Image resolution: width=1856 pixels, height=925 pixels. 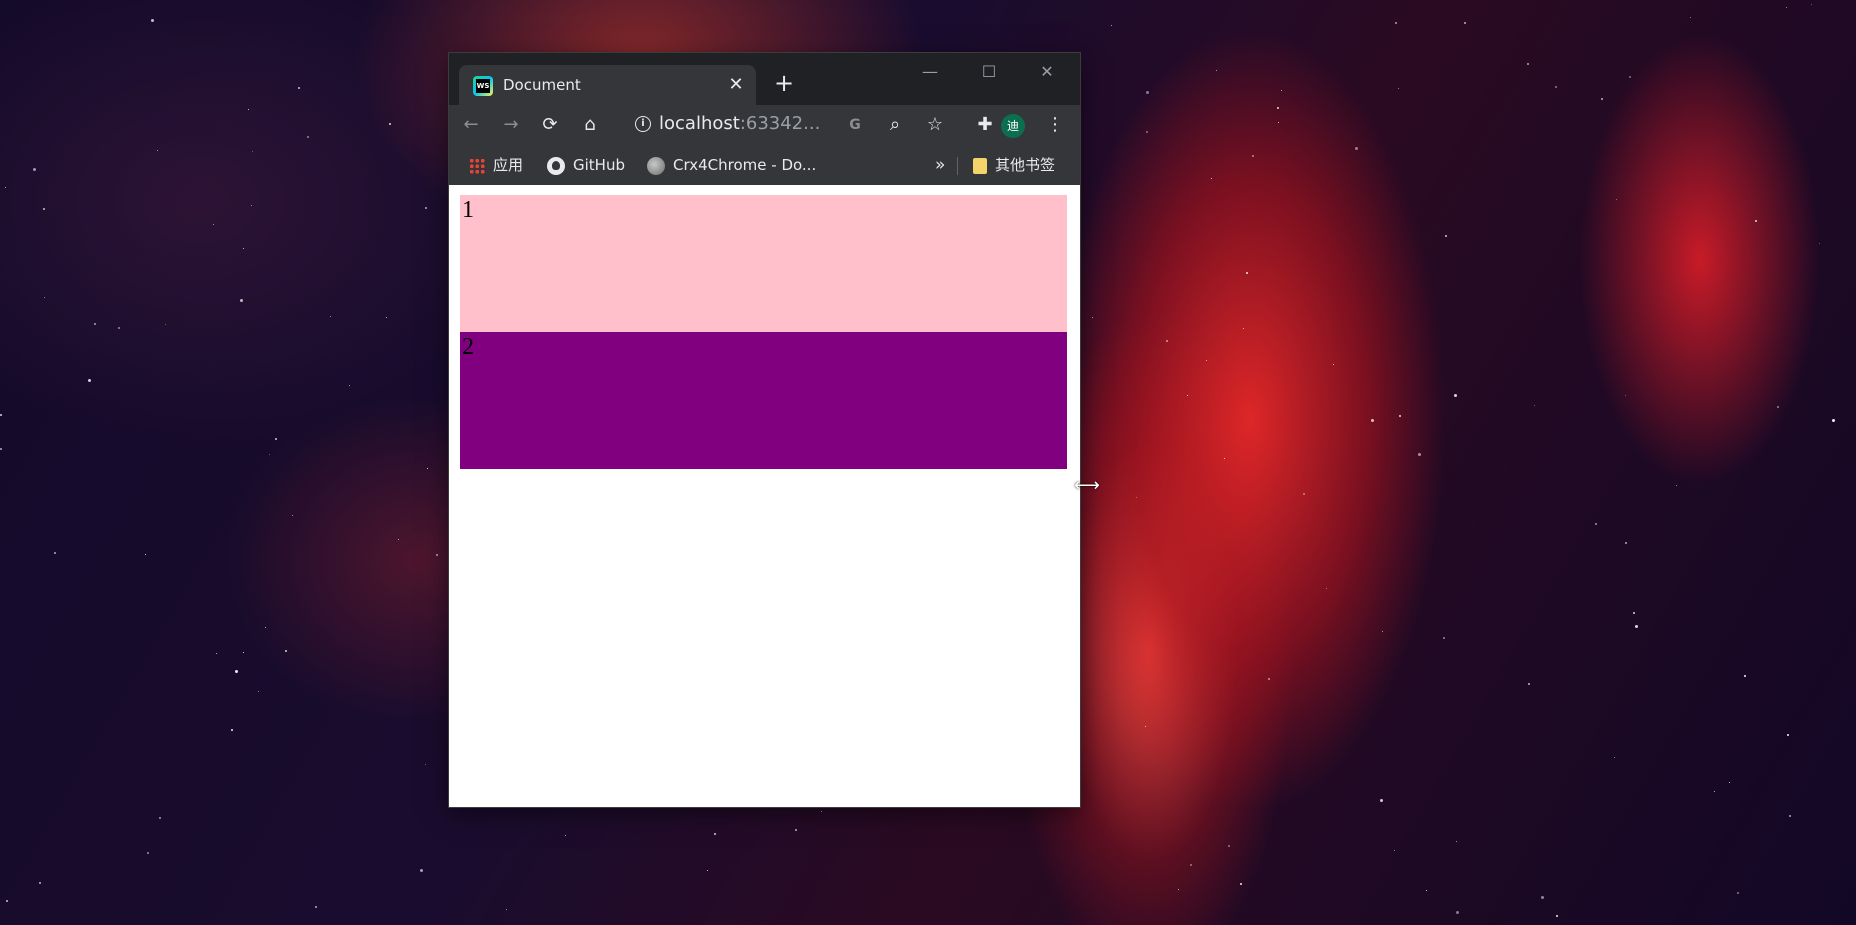 What do you see at coordinates (763, 400) in the screenshot?
I see `box-2: 2` at bounding box center [763, 400].